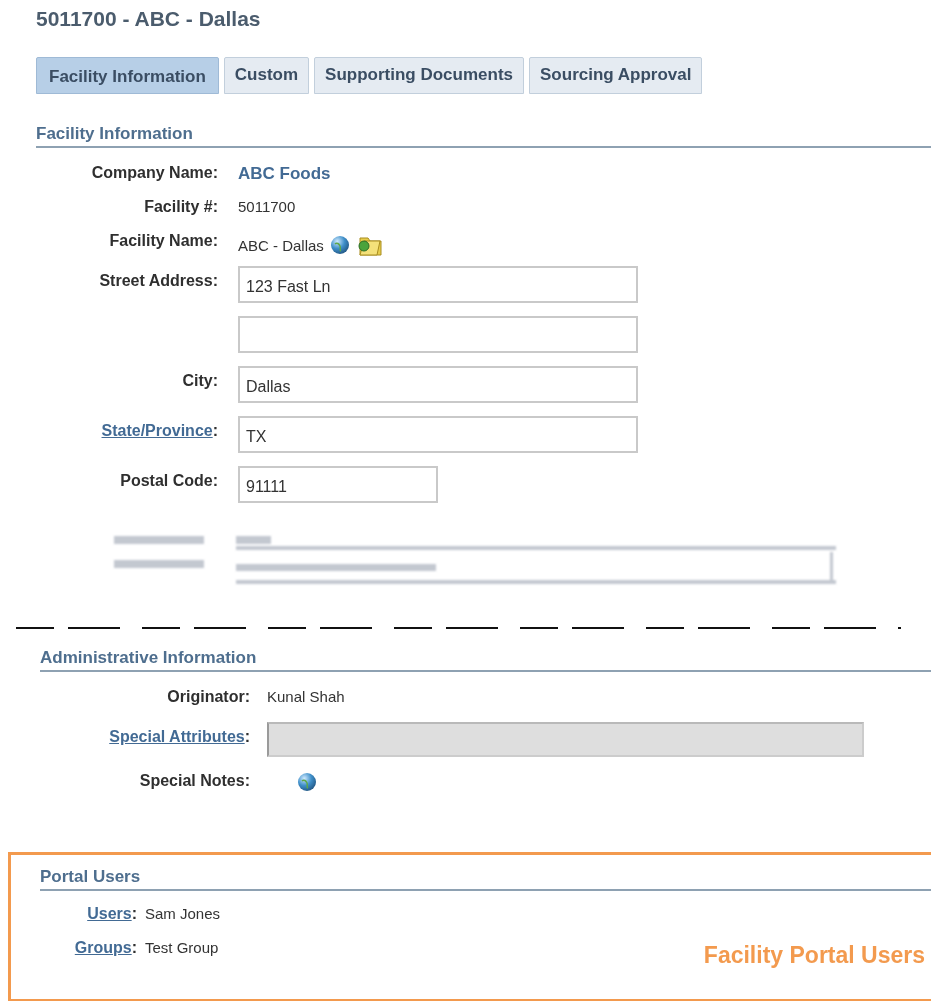  Describe the element at coordinates (154, 172) in the screenshot. I see `field-label: Company Name:` at that location.